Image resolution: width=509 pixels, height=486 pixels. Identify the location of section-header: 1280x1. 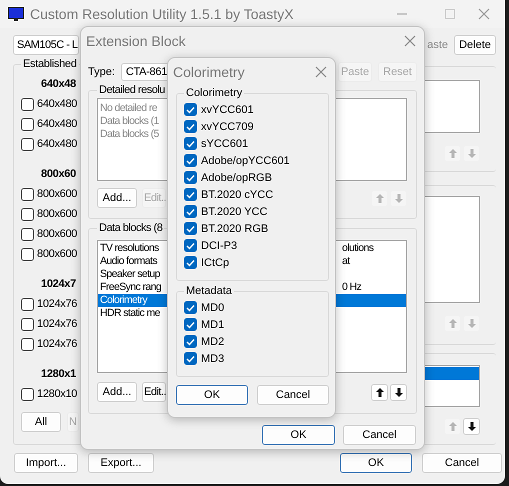
(58, 374).